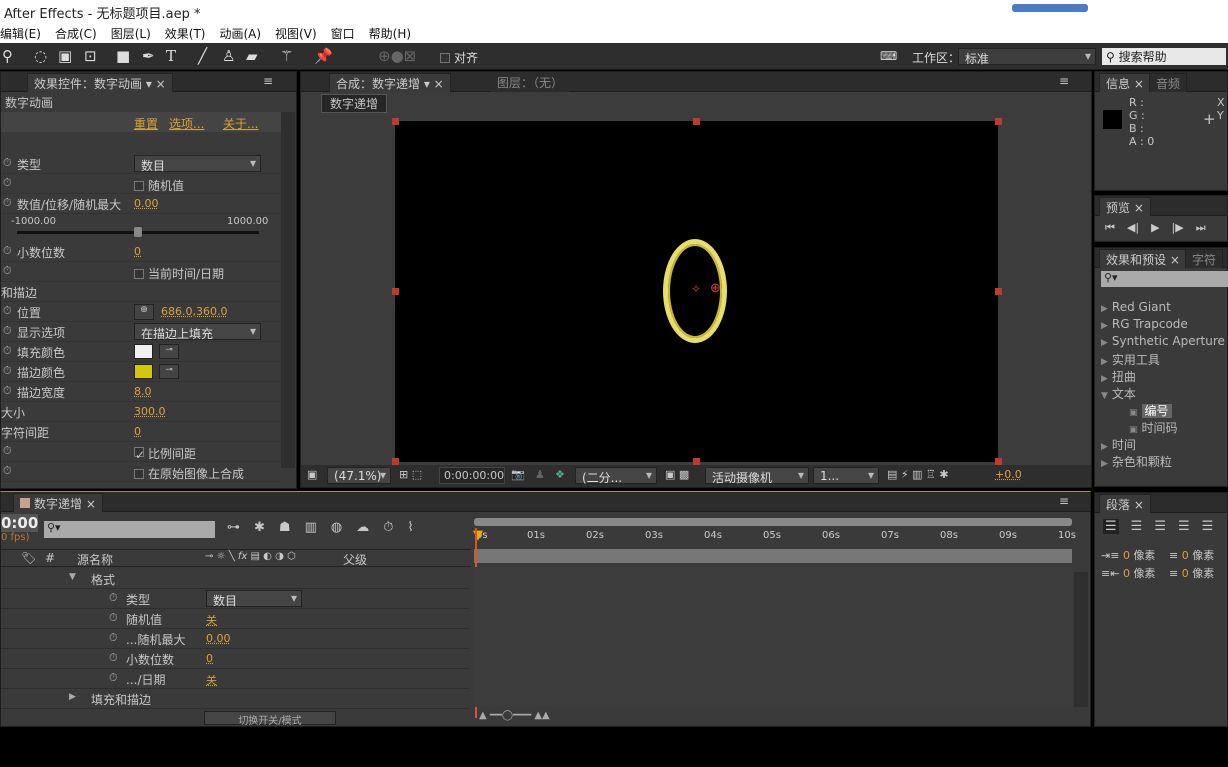  Describe the element at coordinates (1164, 56) in the screenshot. I see `help-search-input: ⚲ 搜索帮助` at that location.